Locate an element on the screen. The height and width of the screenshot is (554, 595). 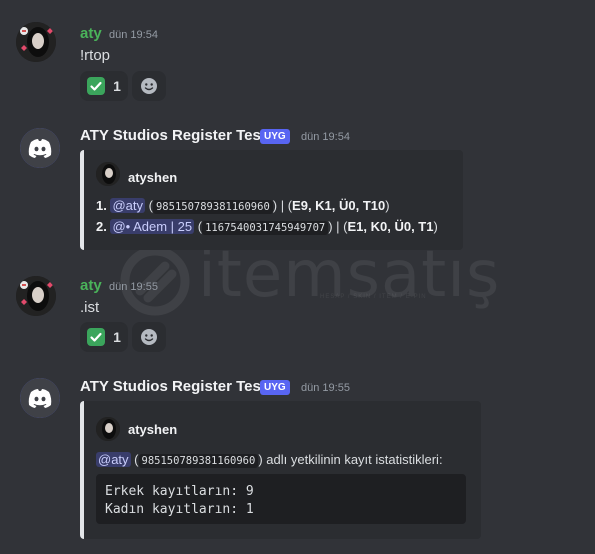
code-line: Kadın kayıtların: 1 is located at coordinates (179, 509).